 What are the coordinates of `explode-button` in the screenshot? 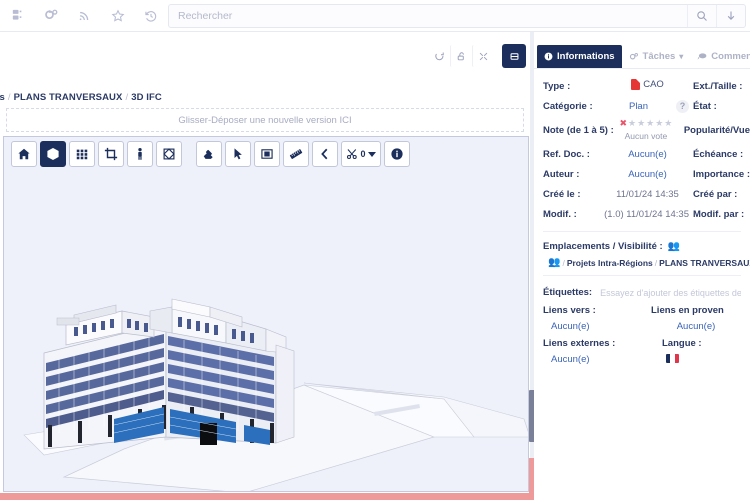 It's located at (169, 154).